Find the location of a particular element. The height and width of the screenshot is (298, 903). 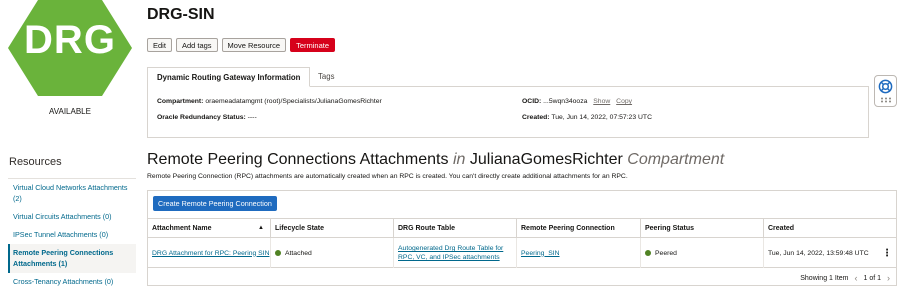

sidebar-item-virtual-circuit-attachments: Virtual Circuits Attachments (0) is located at coordinates (72, 217).